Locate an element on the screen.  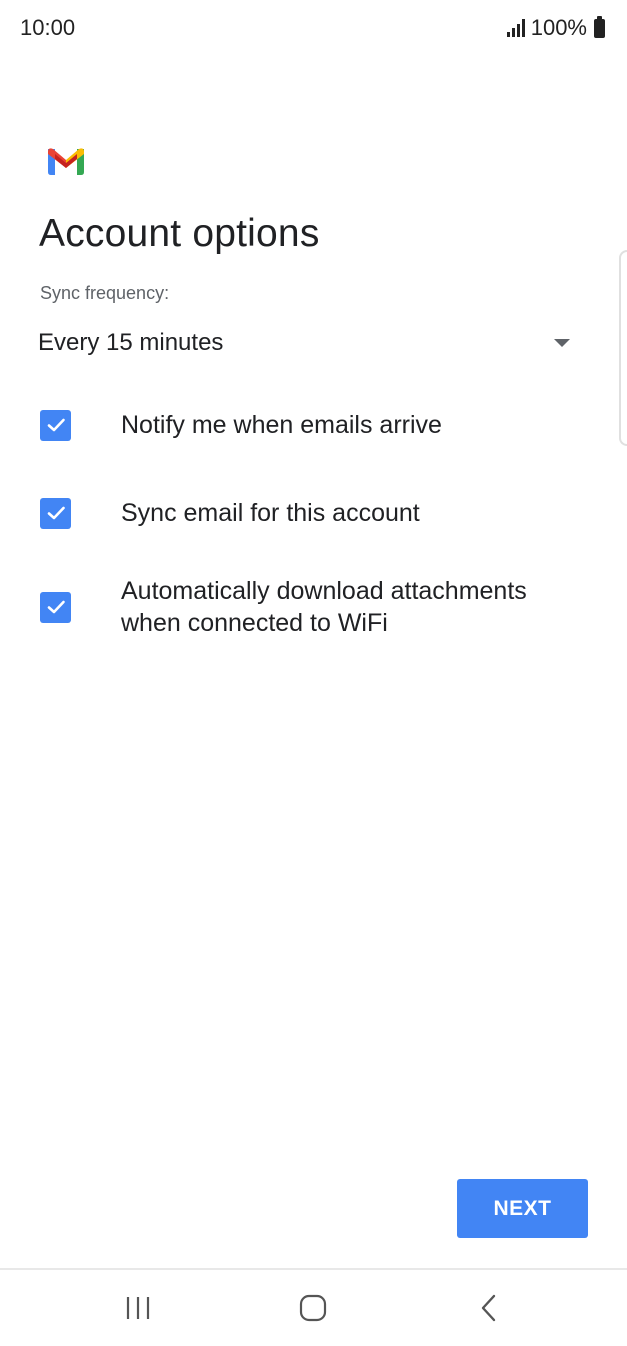
notify-checkbox is located at coordinates (55, 425).